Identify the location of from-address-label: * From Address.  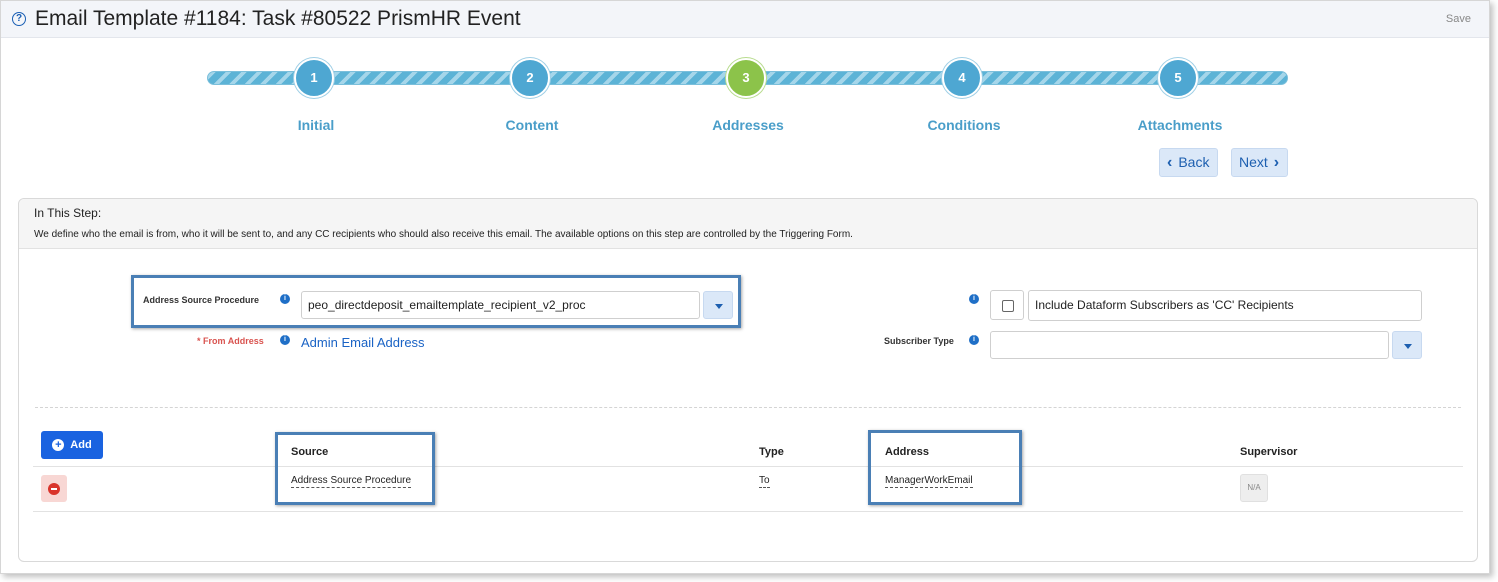
(230, 341).